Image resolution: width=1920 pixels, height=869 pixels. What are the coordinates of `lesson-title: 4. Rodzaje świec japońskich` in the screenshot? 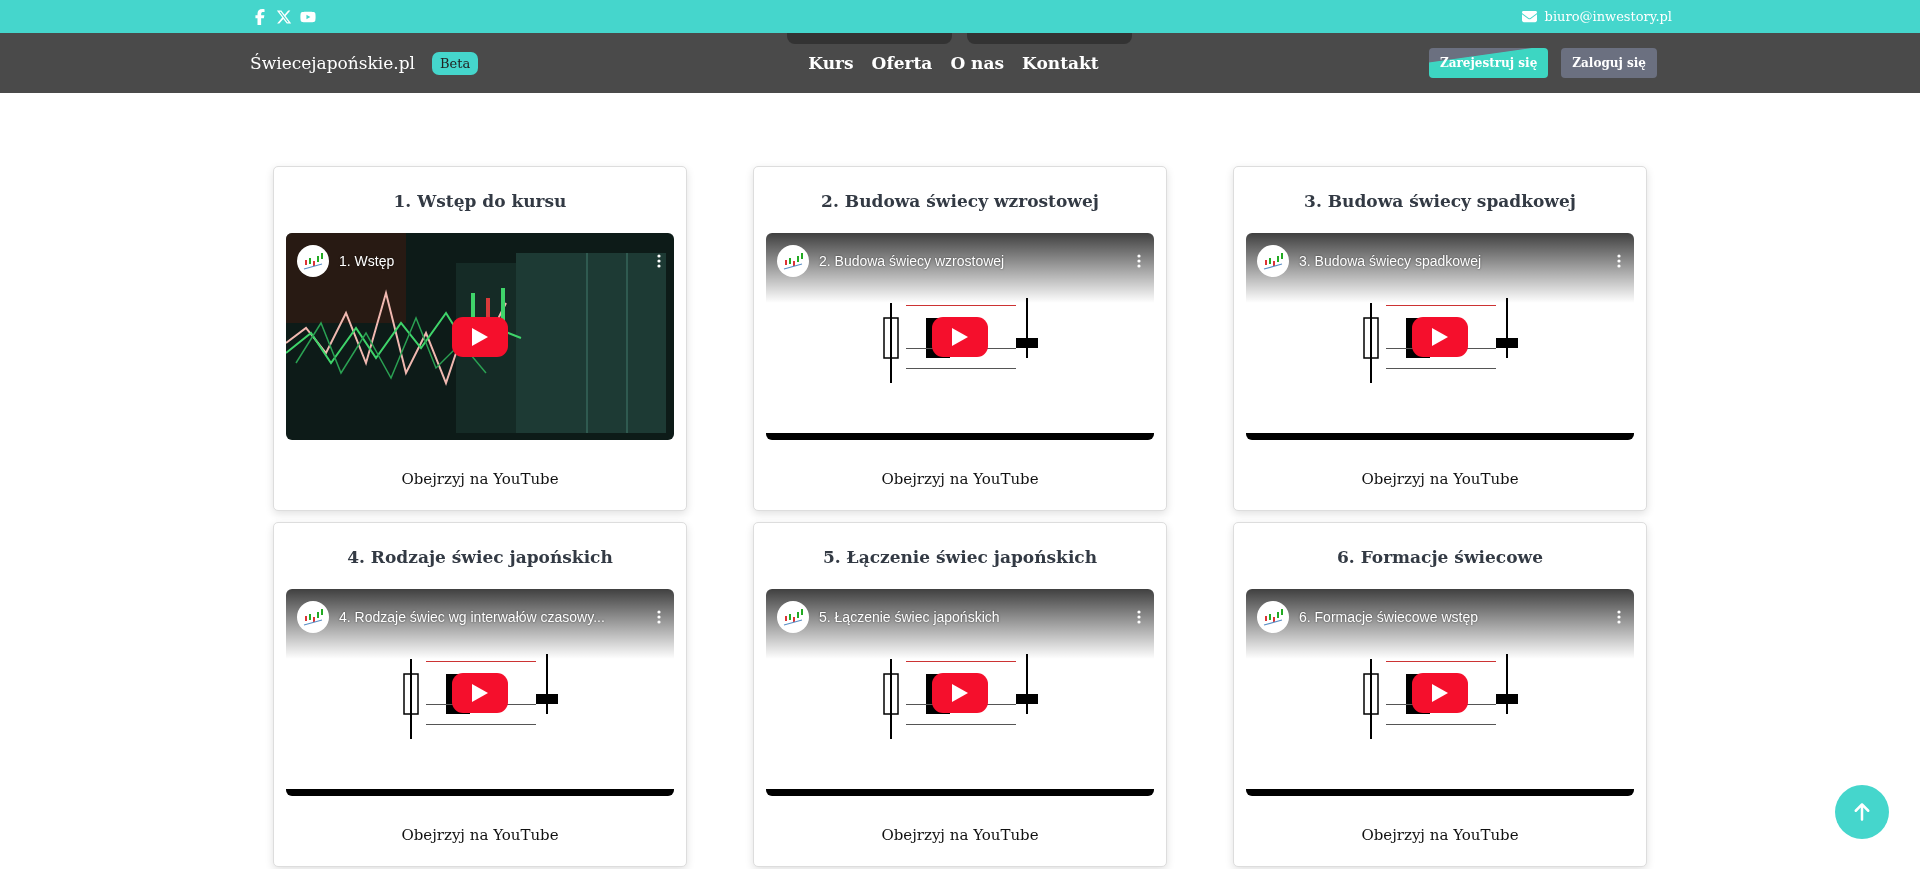 It's located at (480, 557).